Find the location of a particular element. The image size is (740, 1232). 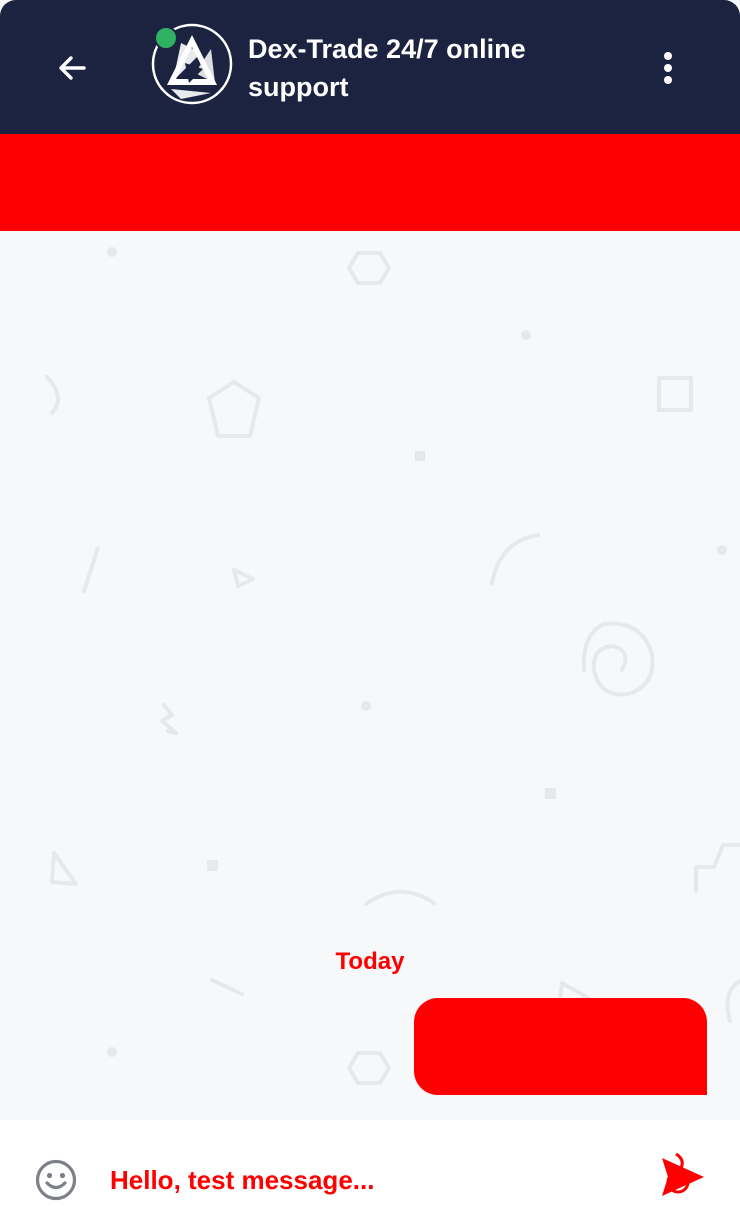

emoji-button is located at coordinates (56, 1180).